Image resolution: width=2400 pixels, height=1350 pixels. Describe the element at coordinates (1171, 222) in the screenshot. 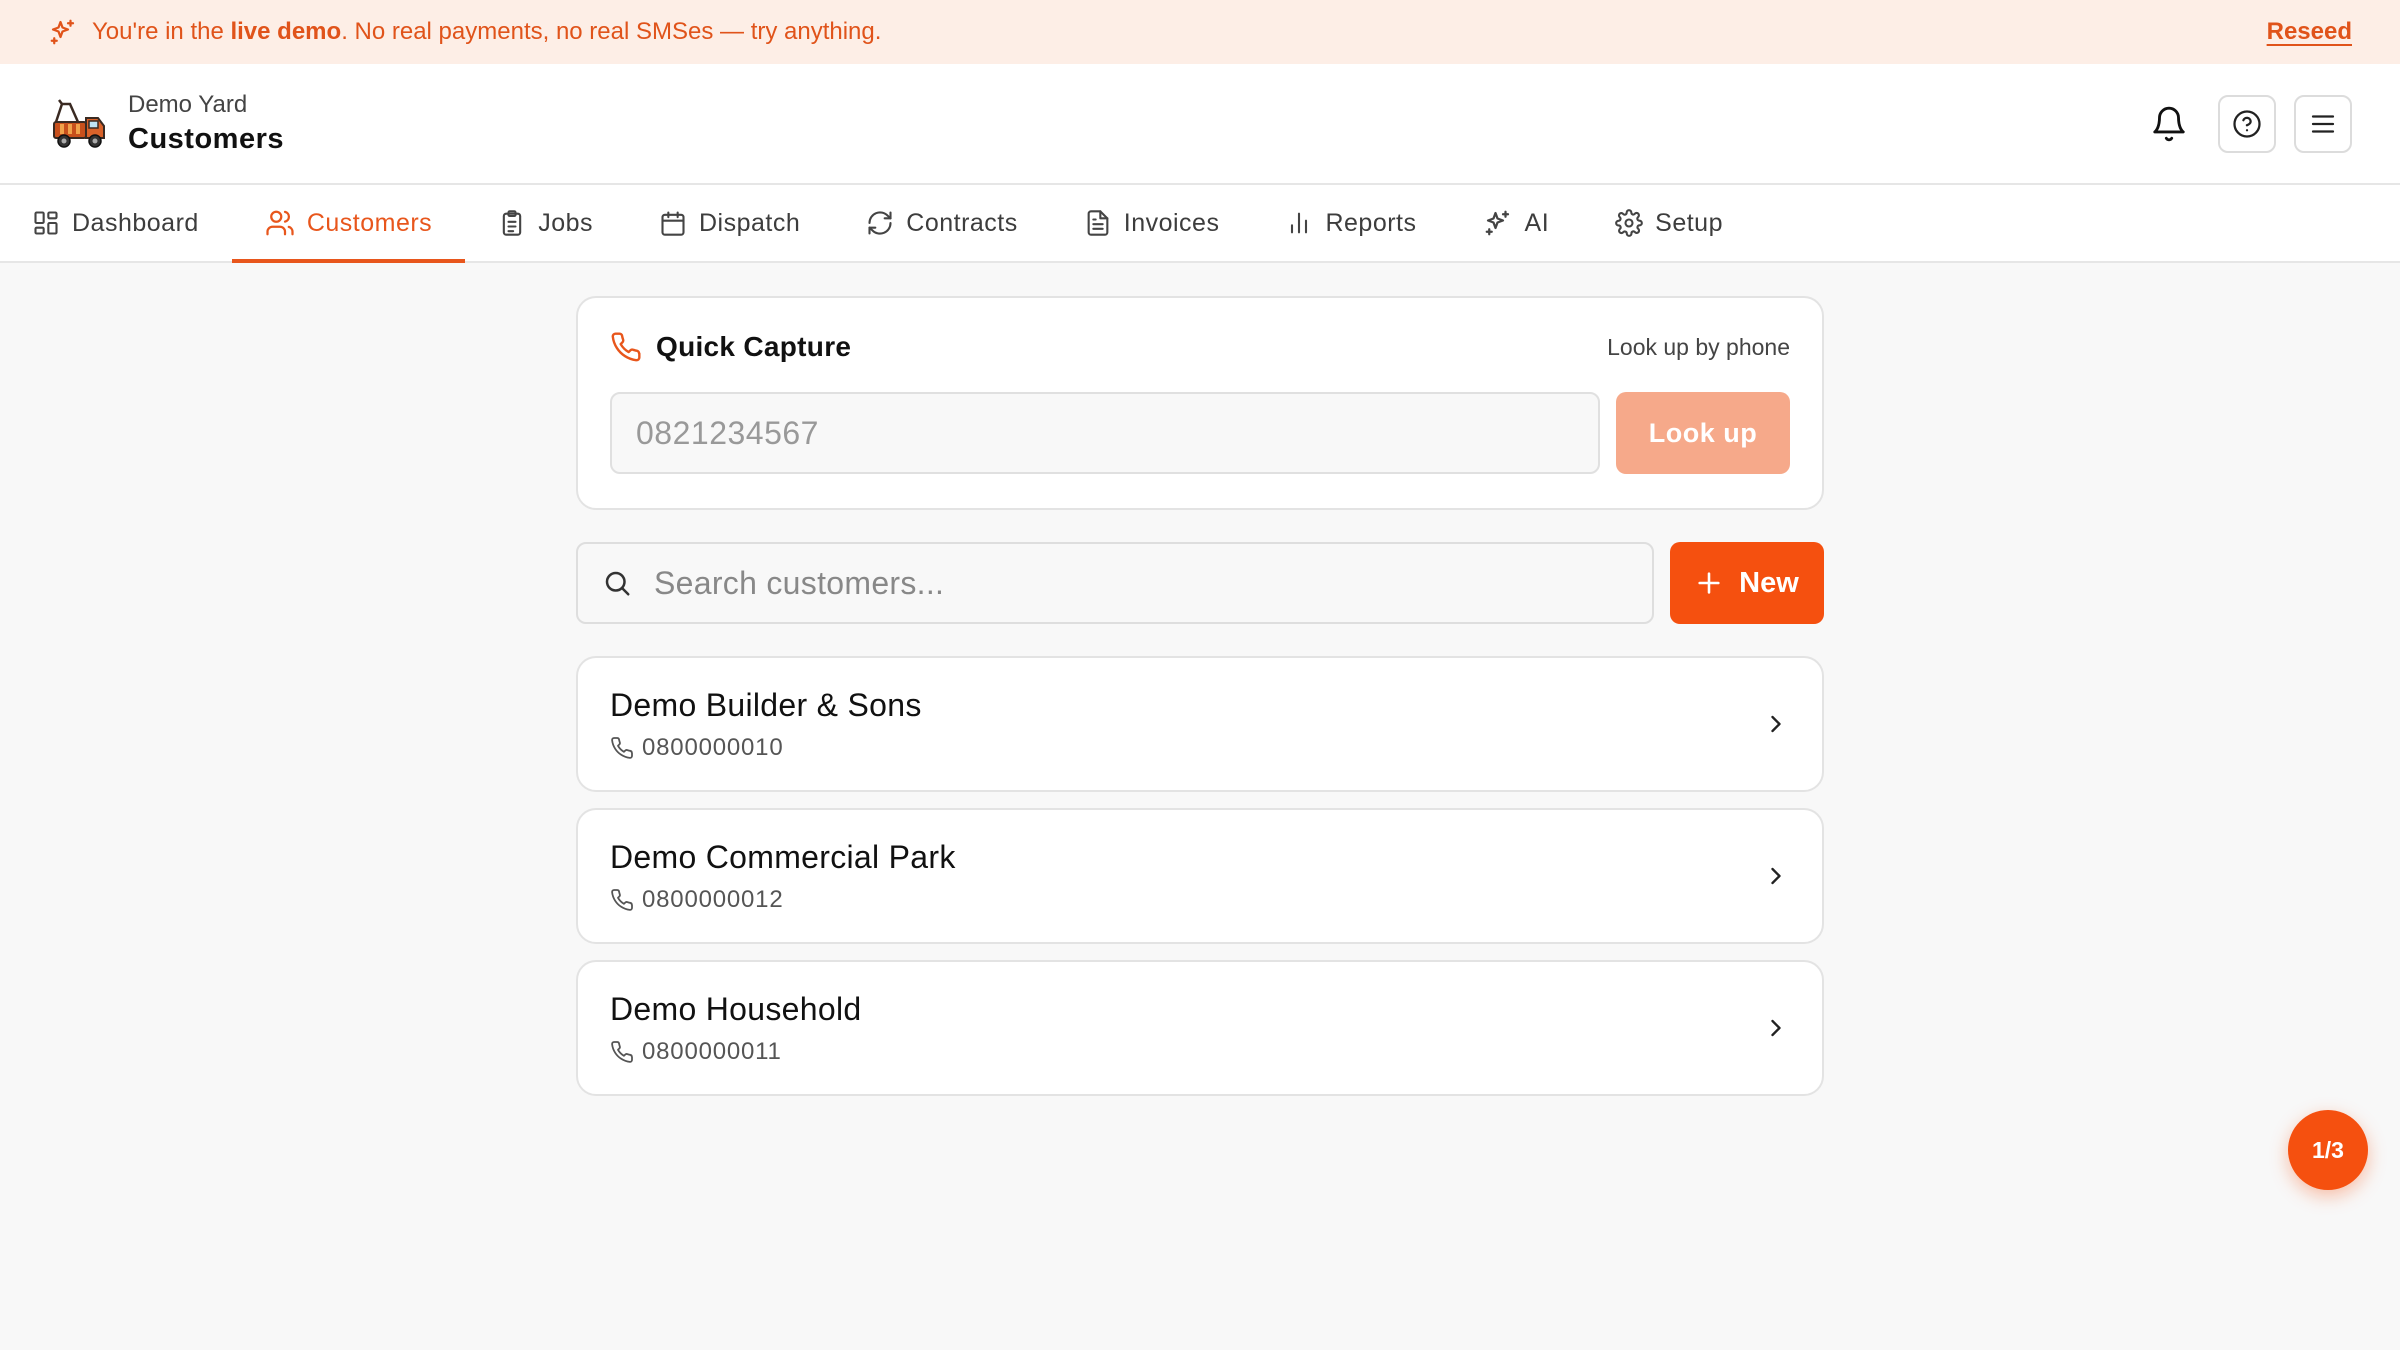

I see `tab-label: Invoices` at that location.